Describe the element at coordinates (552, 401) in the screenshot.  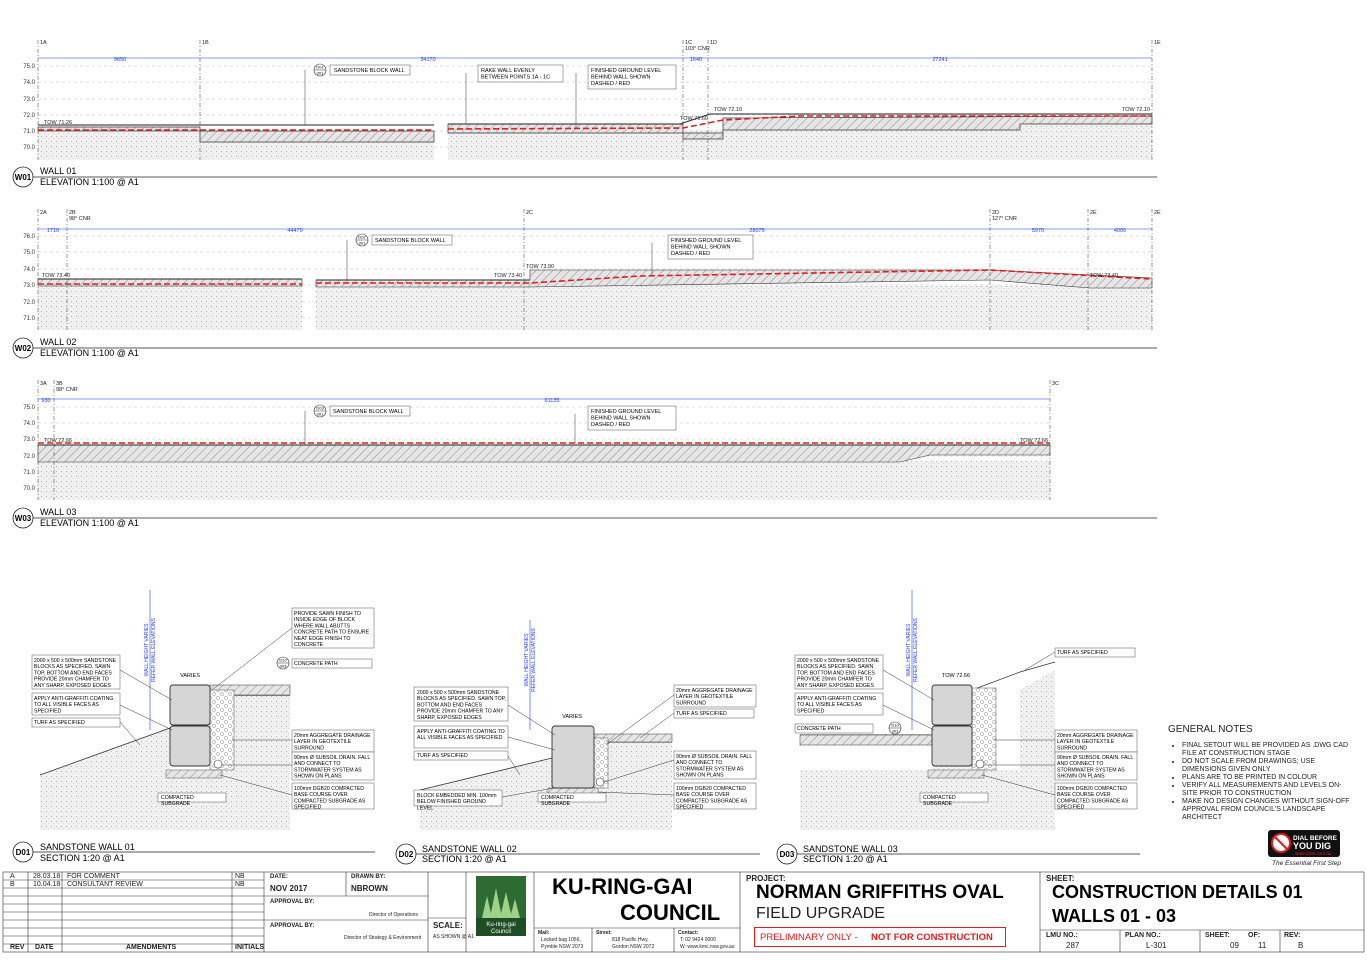
I see `dimension-value: 61135` at that location.